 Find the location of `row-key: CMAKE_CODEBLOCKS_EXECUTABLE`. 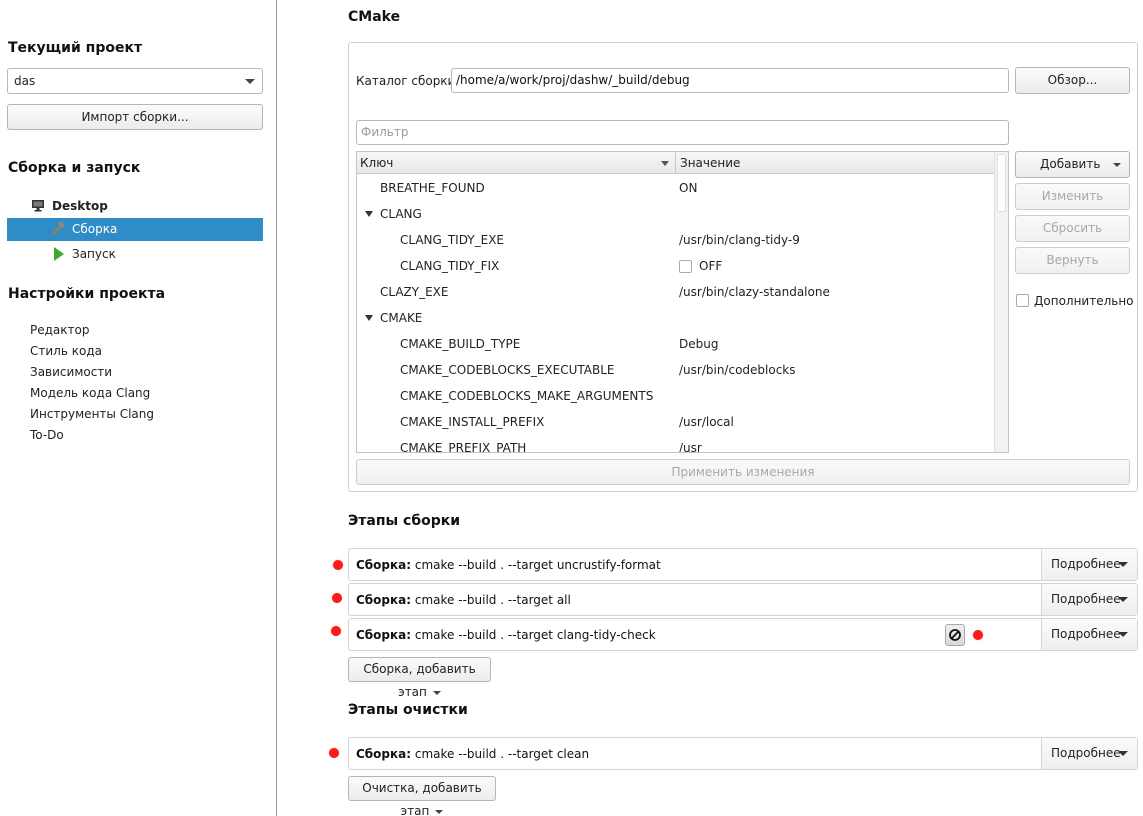

row-key: CMAKE_CODEBLOCKS_EXECUTABLE is located at coordinates (507, 370).